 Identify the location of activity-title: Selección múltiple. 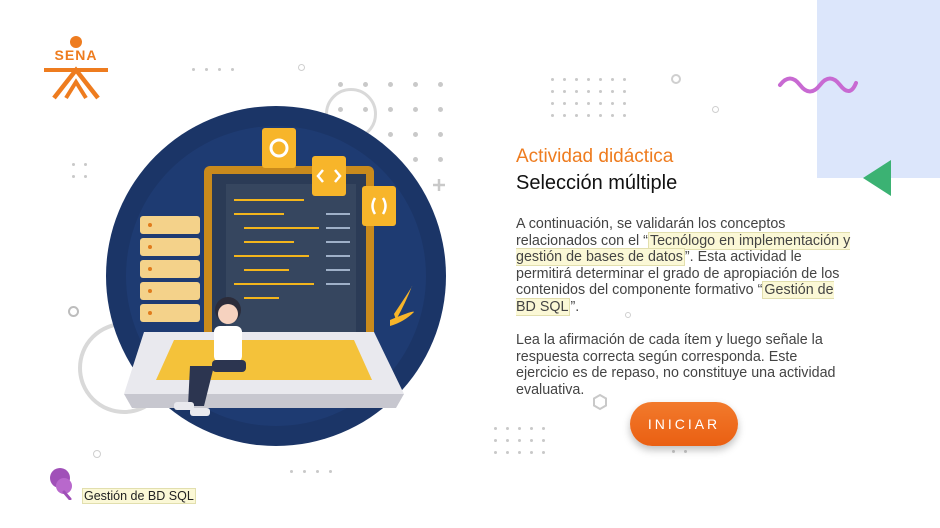
(597, 183).